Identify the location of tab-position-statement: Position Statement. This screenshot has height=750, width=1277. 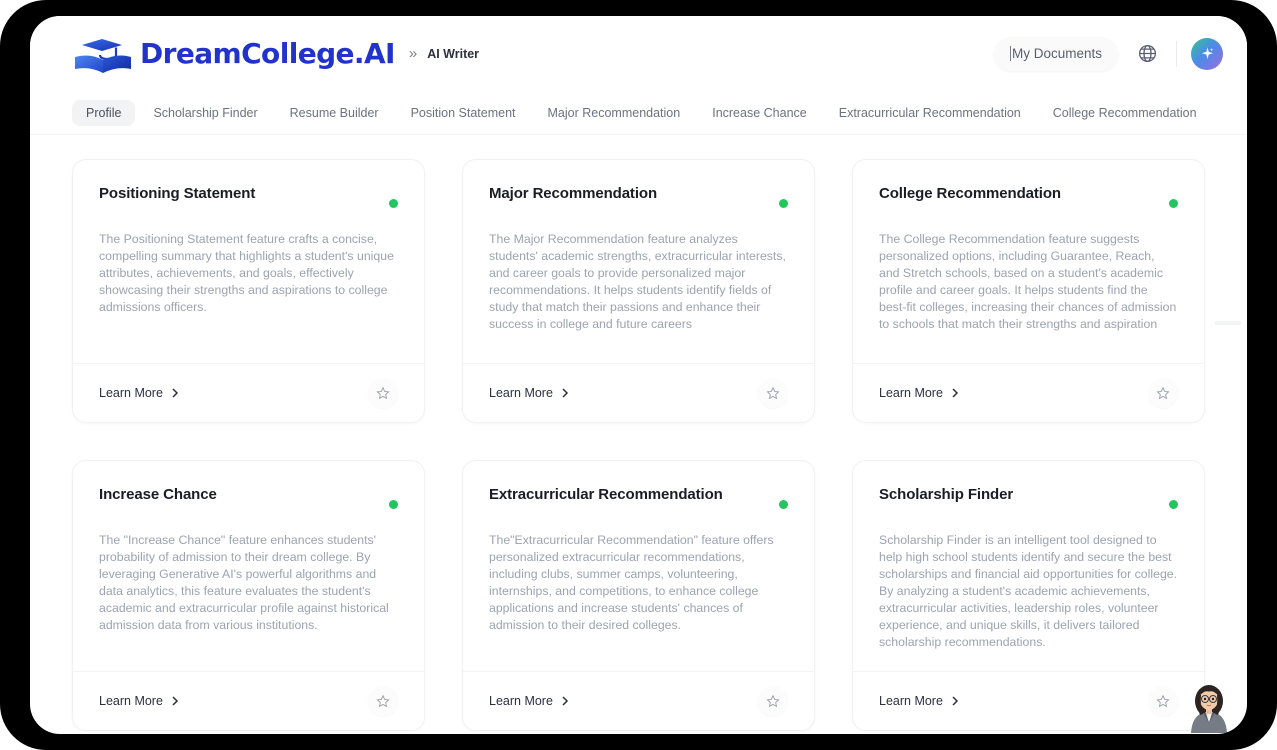
(463, 113).